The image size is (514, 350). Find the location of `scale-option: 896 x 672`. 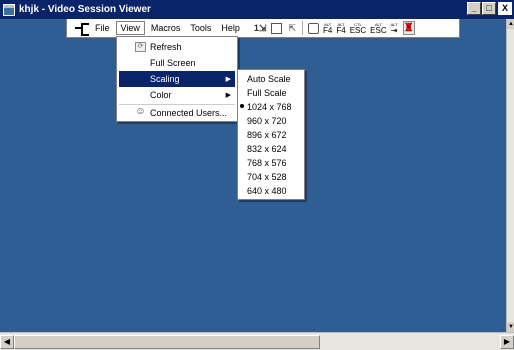

scale-option: 896 x 672 is located at coordinates (271, 134).